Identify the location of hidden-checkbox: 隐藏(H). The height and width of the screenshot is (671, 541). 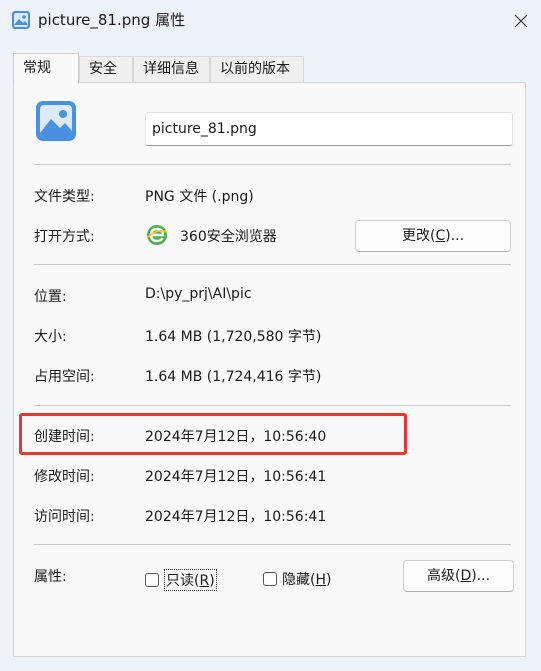
(297, 579).